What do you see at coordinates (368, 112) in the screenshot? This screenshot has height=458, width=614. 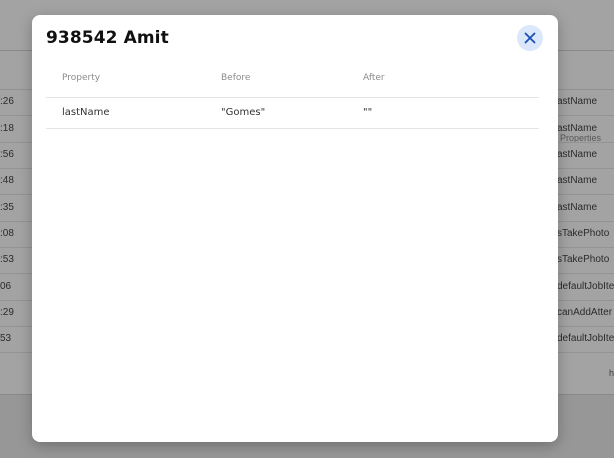 I see `cell-after: ""` at bounding box center [368, 112].